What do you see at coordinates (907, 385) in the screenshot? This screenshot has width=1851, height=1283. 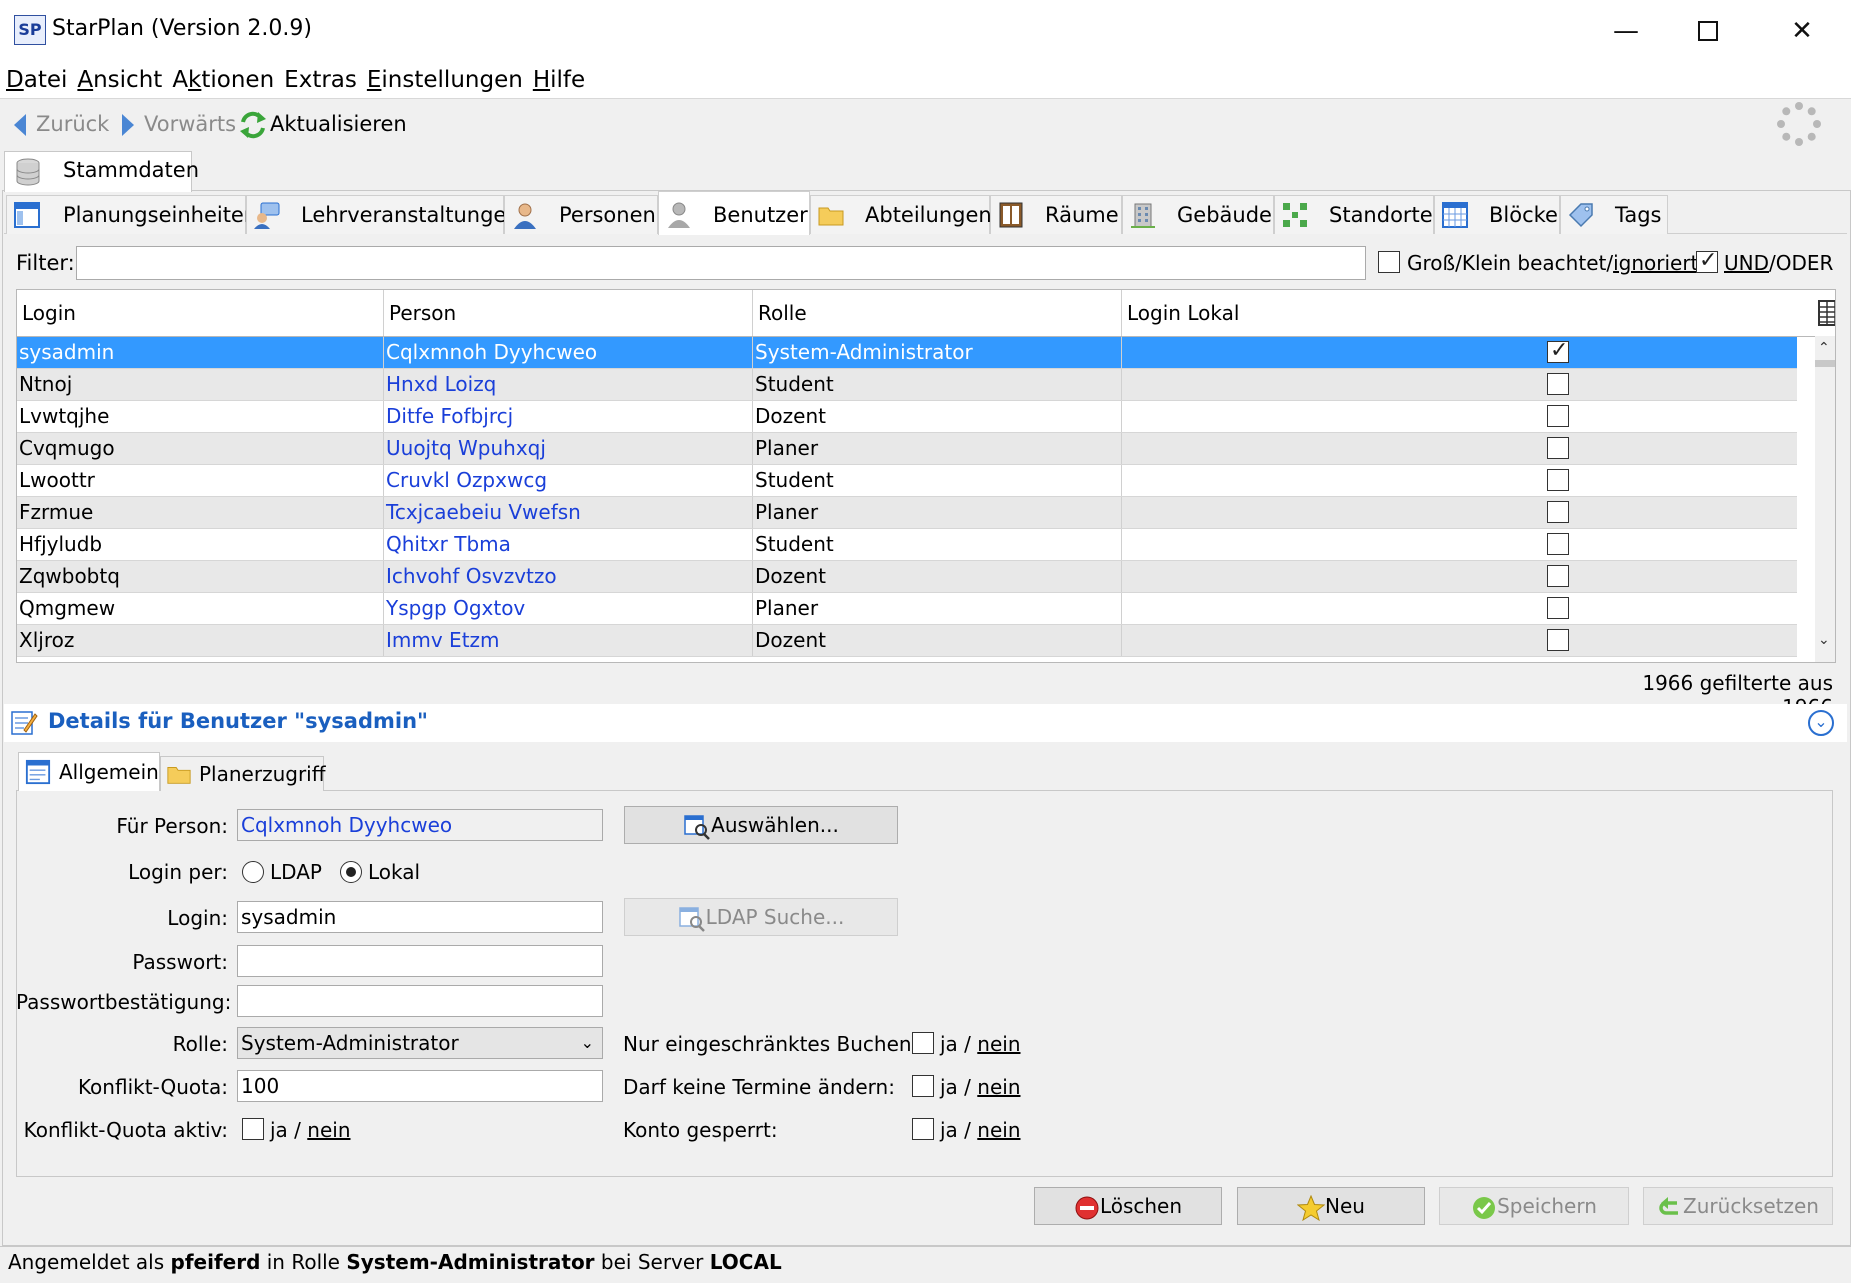 I see `table-row: Ntnoj Hnxd Loizq Student` at bounding box center [907, 385].